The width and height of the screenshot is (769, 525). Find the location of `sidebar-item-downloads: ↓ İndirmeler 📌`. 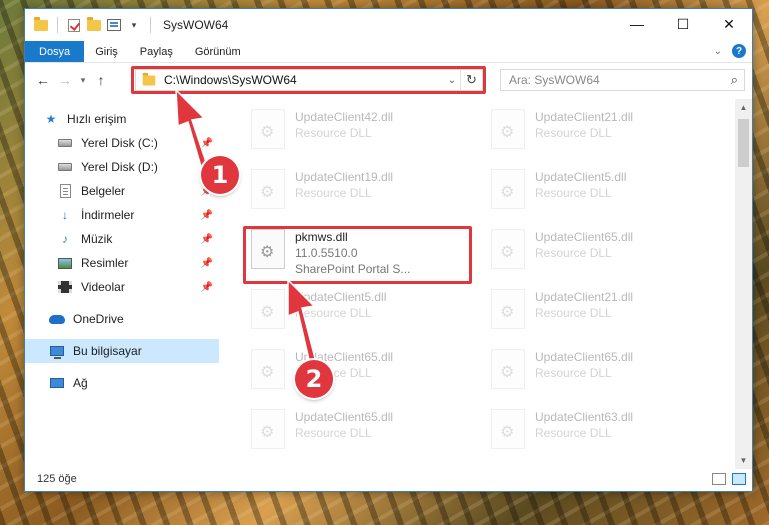

sidebar-item-downloads: ↓ İndirmeler 📌 is located at coordinates (122, 215).